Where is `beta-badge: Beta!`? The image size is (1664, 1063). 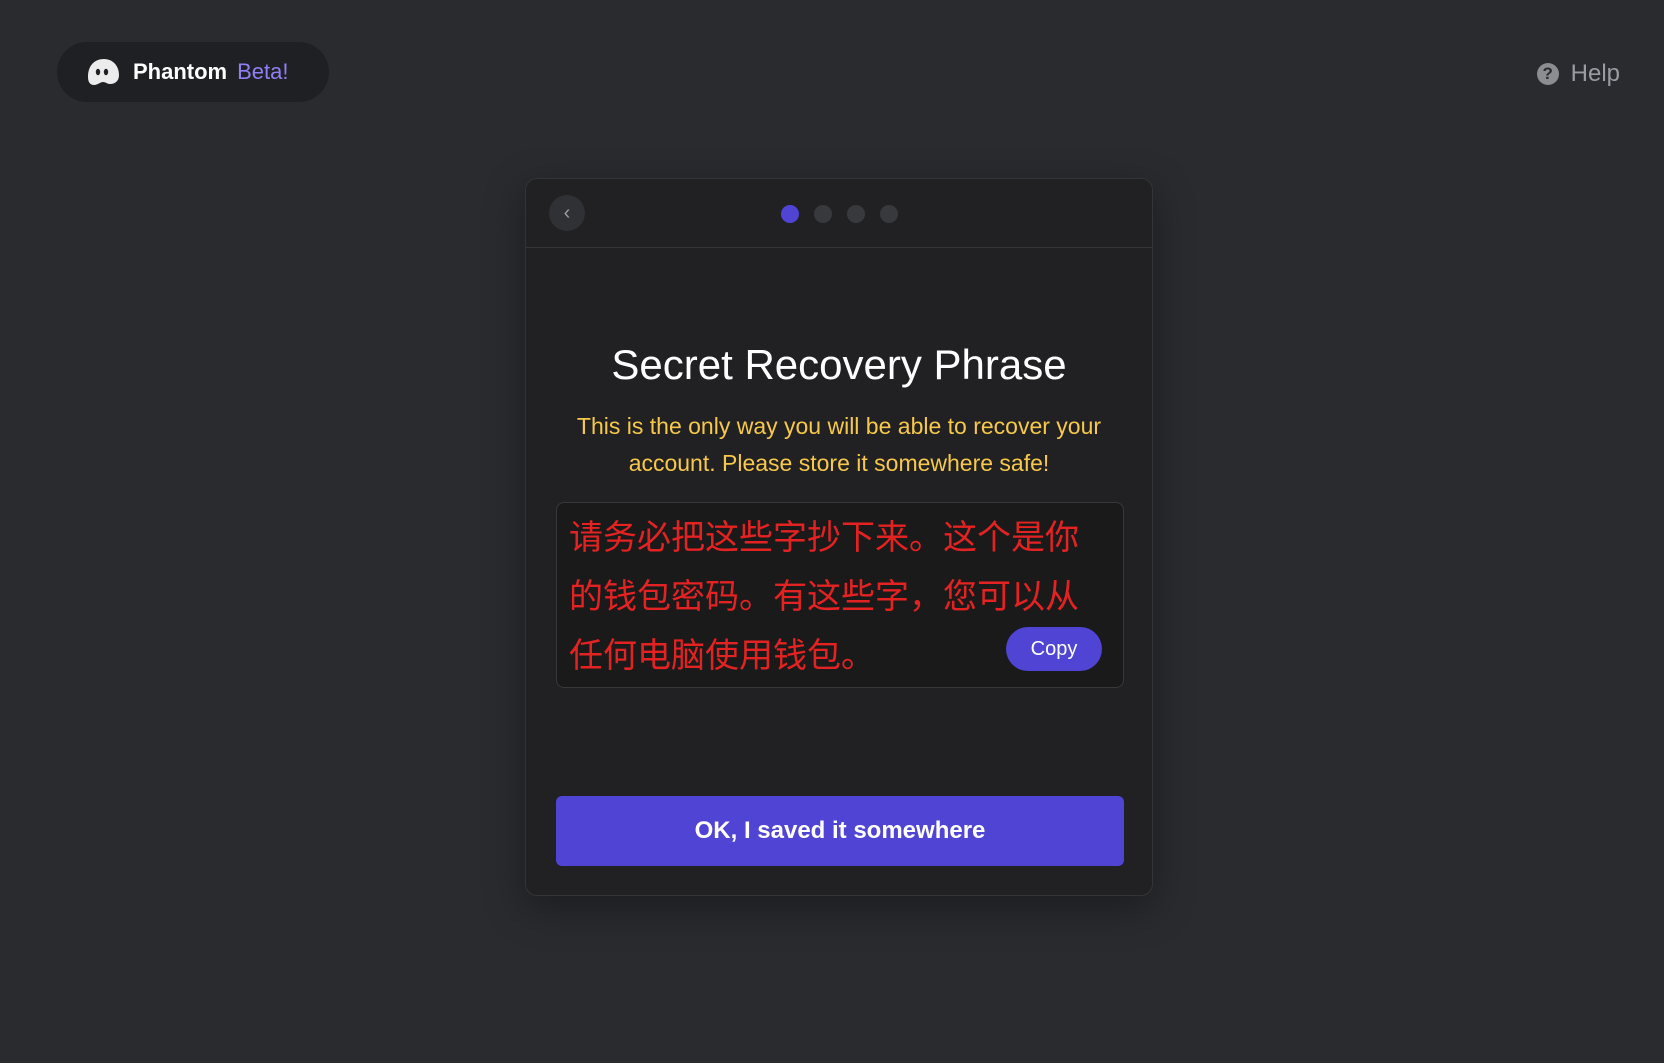 beta-badge: Beta! is located at coordinates (263, 71).